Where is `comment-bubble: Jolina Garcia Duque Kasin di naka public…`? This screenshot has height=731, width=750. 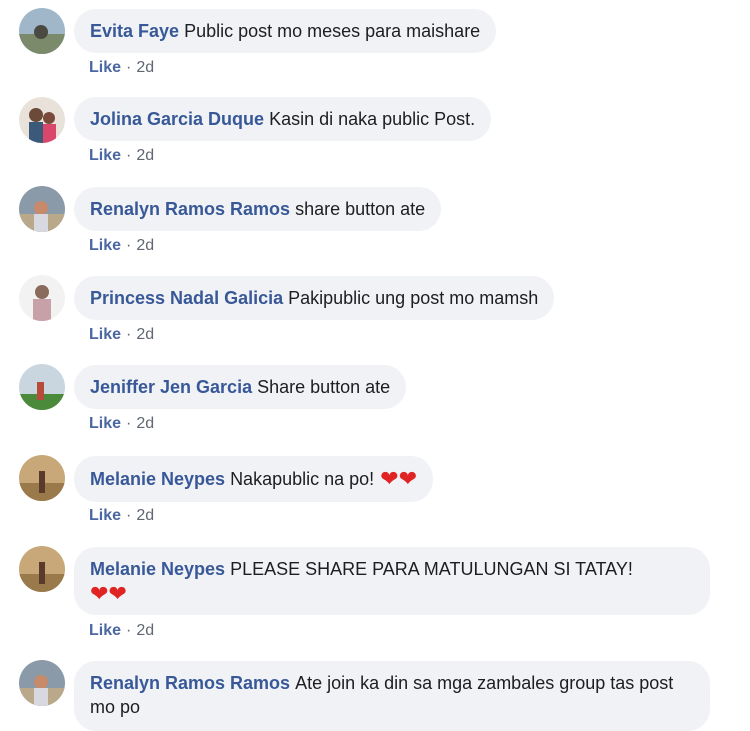 comment-bubble: Jolina Garcia Duque Kasin di naka public… is located at coordinates (283, 119).